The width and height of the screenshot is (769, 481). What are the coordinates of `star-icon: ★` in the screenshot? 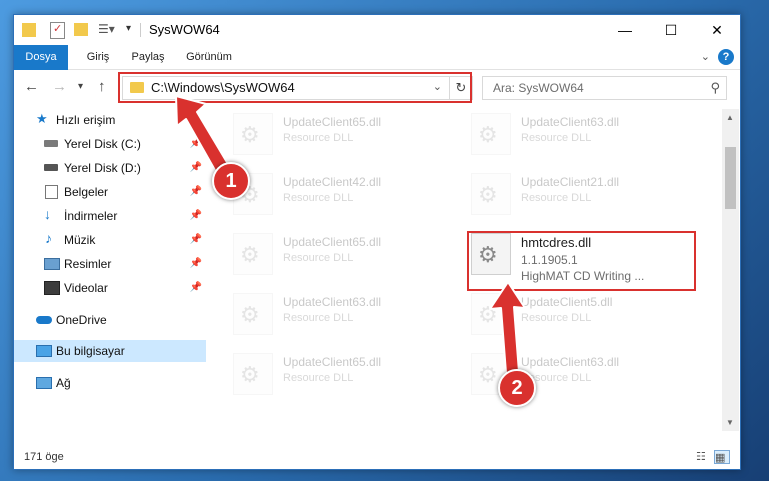 It's located at (42, 118).